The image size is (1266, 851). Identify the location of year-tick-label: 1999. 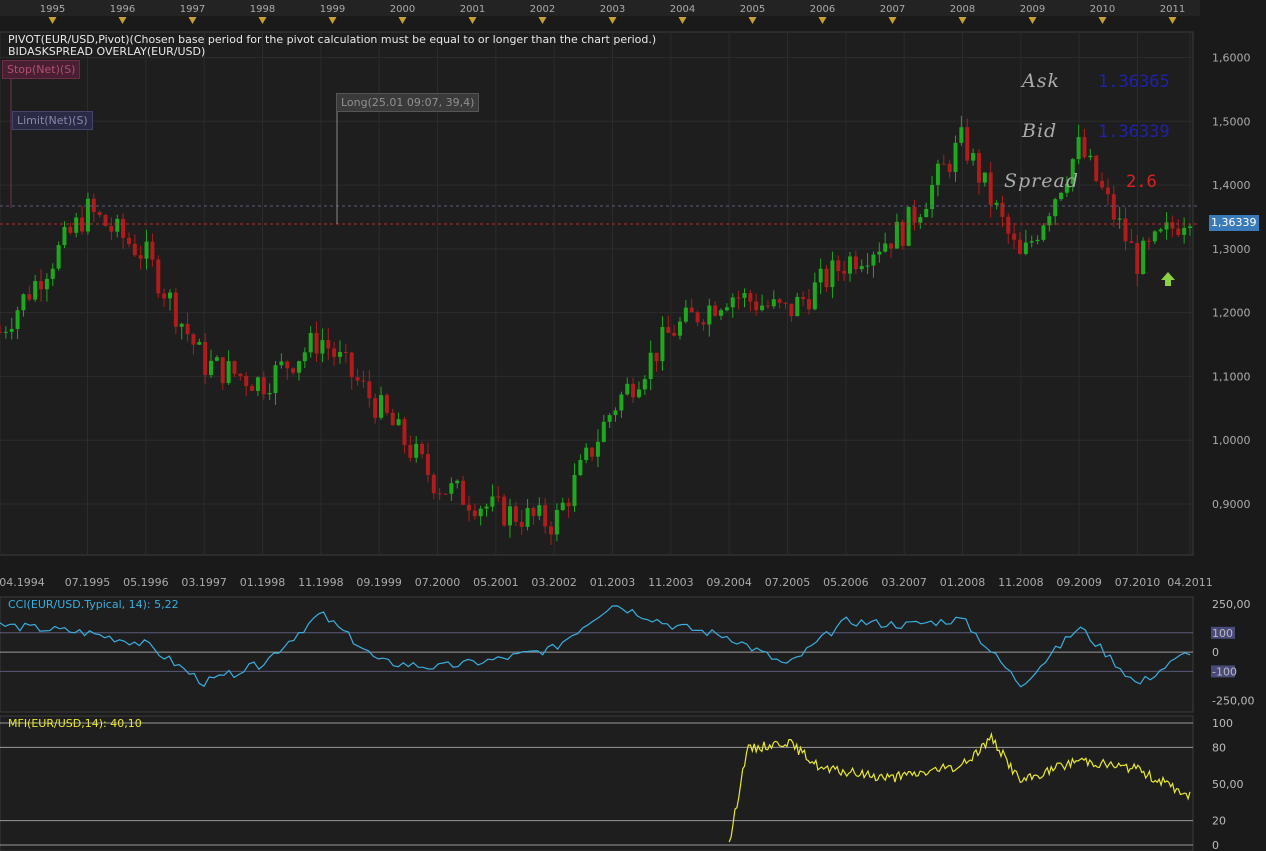
(332, 9).